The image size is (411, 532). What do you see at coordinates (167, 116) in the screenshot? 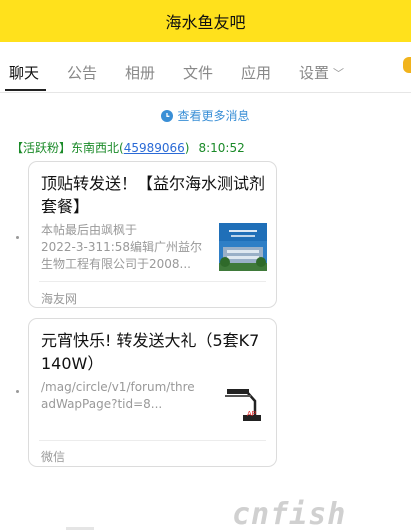
I see `clock-icon` at bounding box center [167, 116].